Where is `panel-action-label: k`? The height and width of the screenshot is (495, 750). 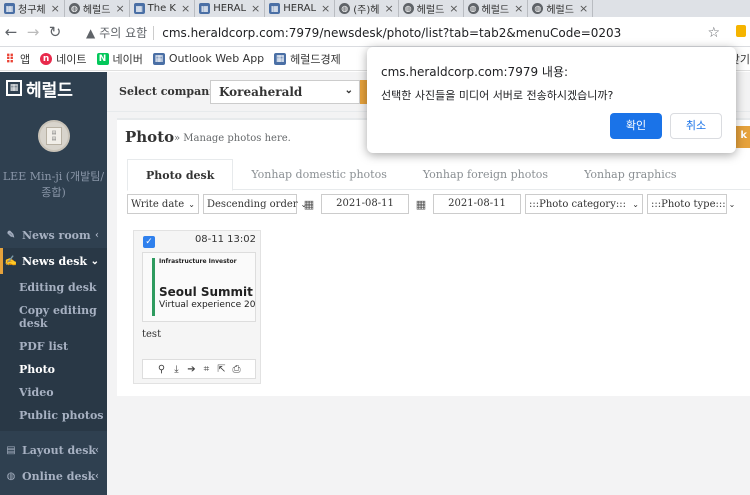 panel-action-label: k is located at coordinates (743, 135).